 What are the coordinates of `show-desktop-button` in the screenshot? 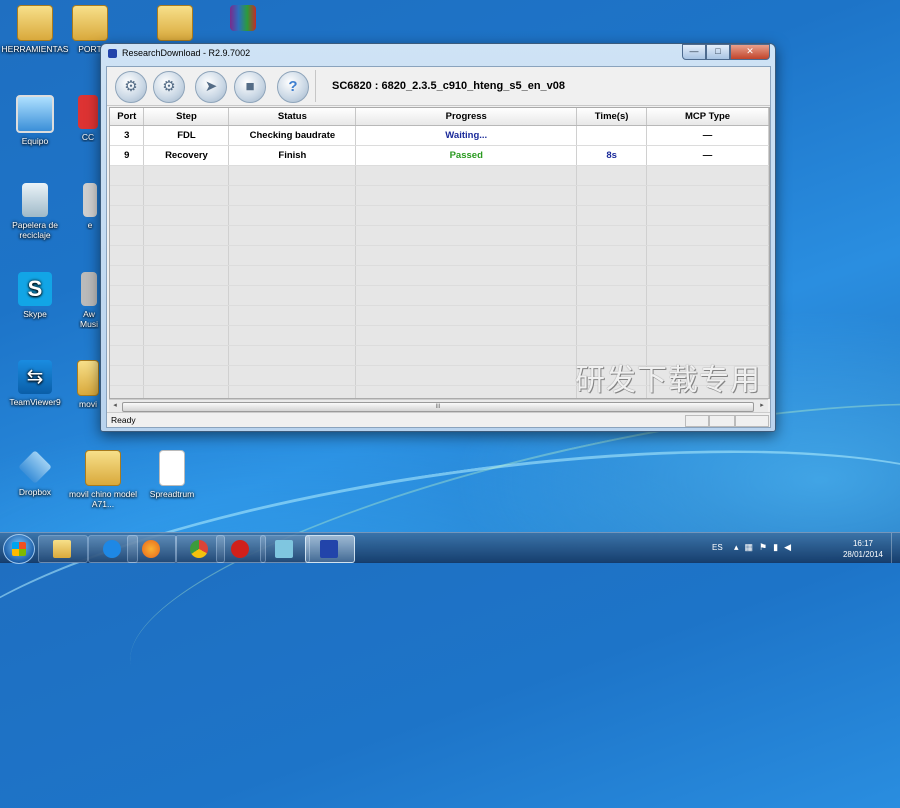 It's located at (895, 548).